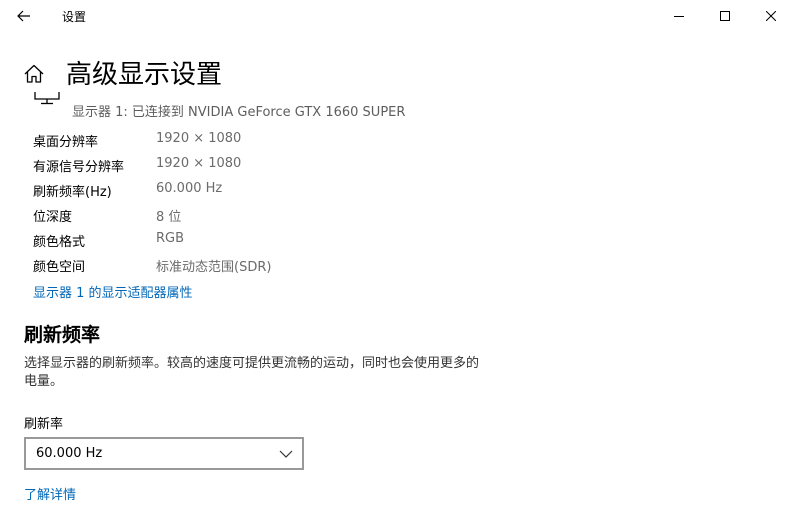 The image size is (786, 527). Describe the element at coordinates (62, 335) in the screenshot. I see `refresh-rate-section-title: 刷新频率` at that location.